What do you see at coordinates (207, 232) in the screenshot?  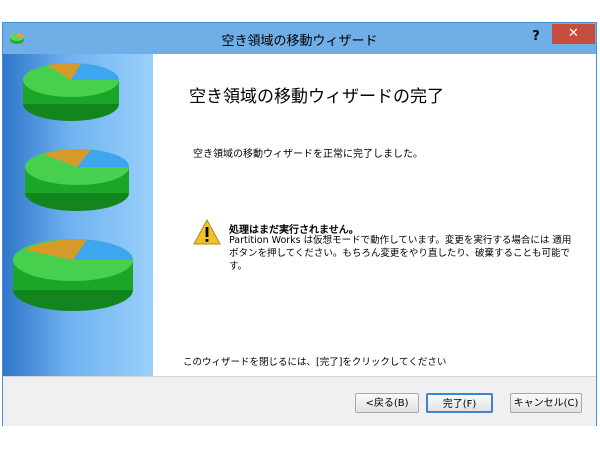 I see `warning-icon` at bounding box center [207, 232].